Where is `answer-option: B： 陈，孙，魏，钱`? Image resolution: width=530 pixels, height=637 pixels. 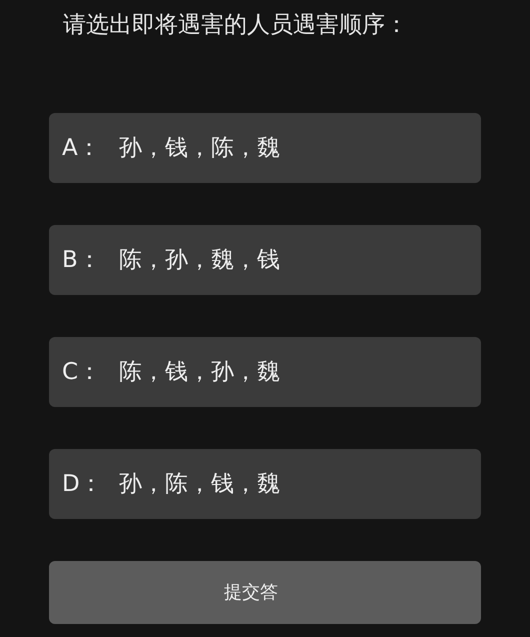
answer-option: B： 陈，孙，魏，钱 is located at coordinates (265, 260).